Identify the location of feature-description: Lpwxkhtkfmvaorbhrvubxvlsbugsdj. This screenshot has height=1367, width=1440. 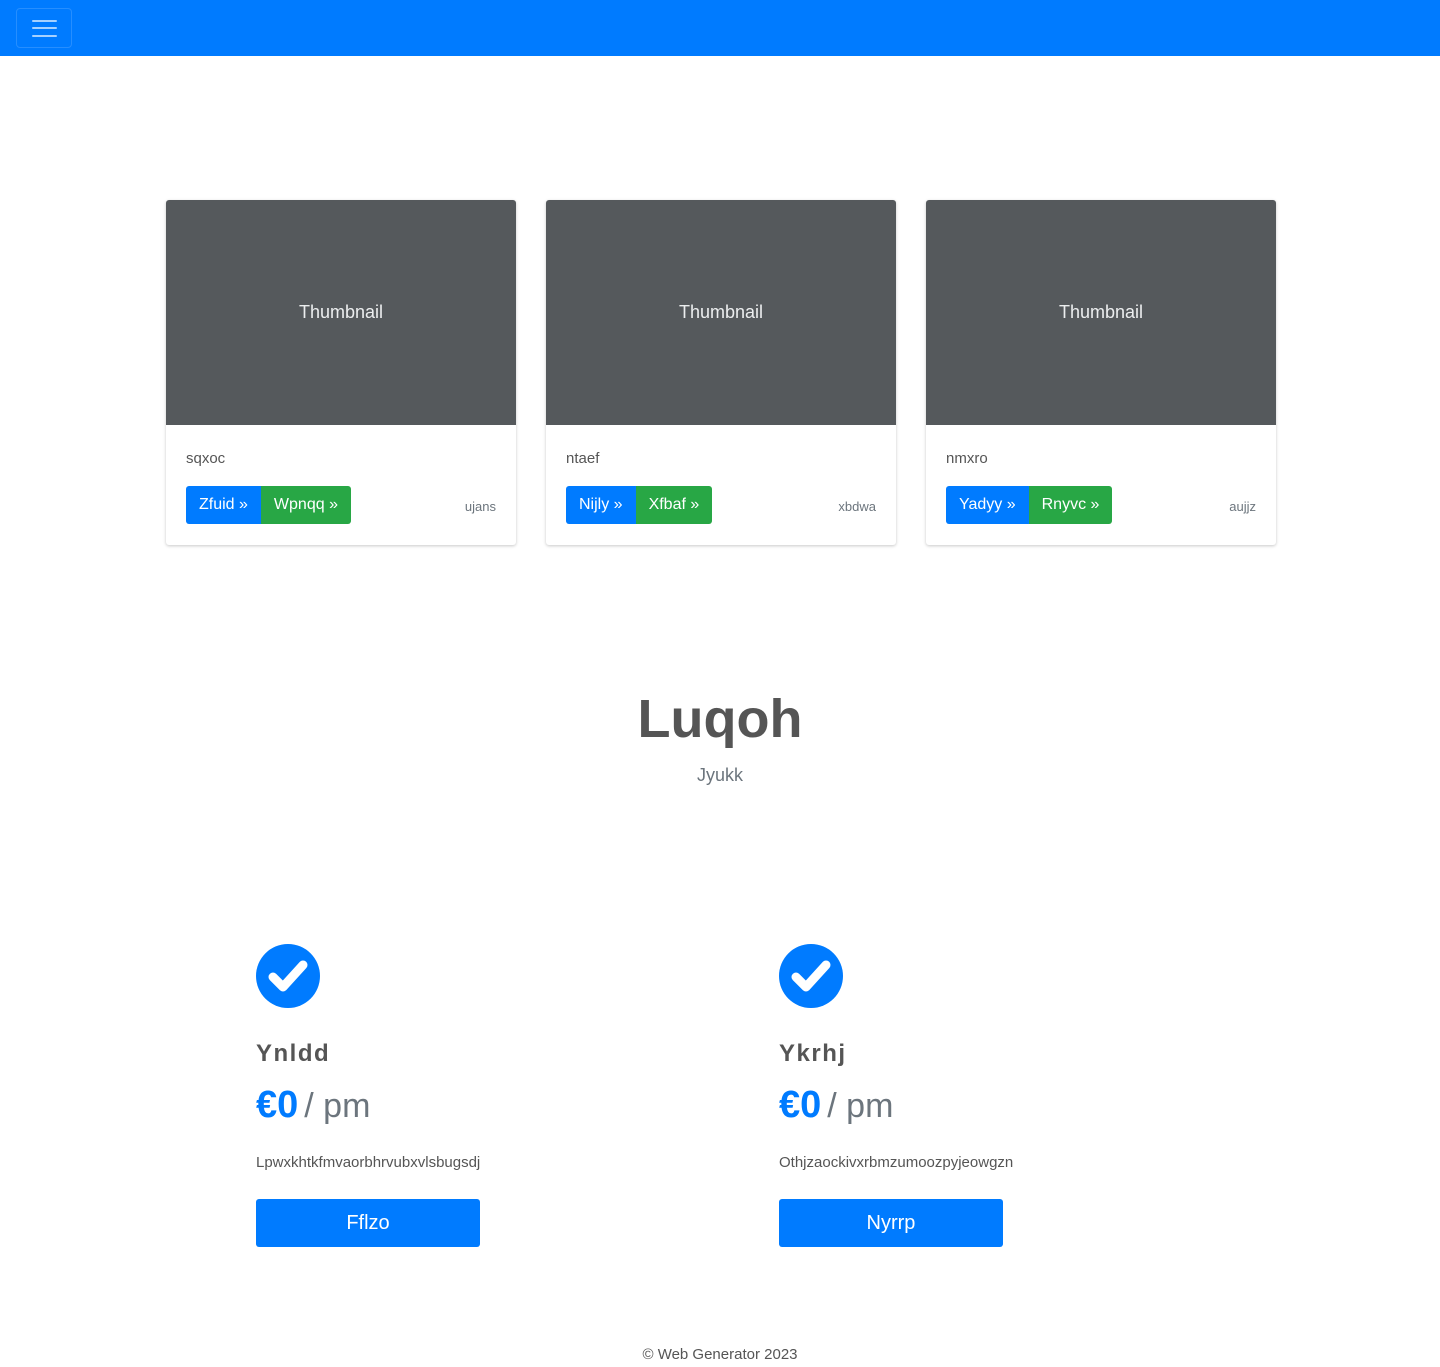
(368, 1162).